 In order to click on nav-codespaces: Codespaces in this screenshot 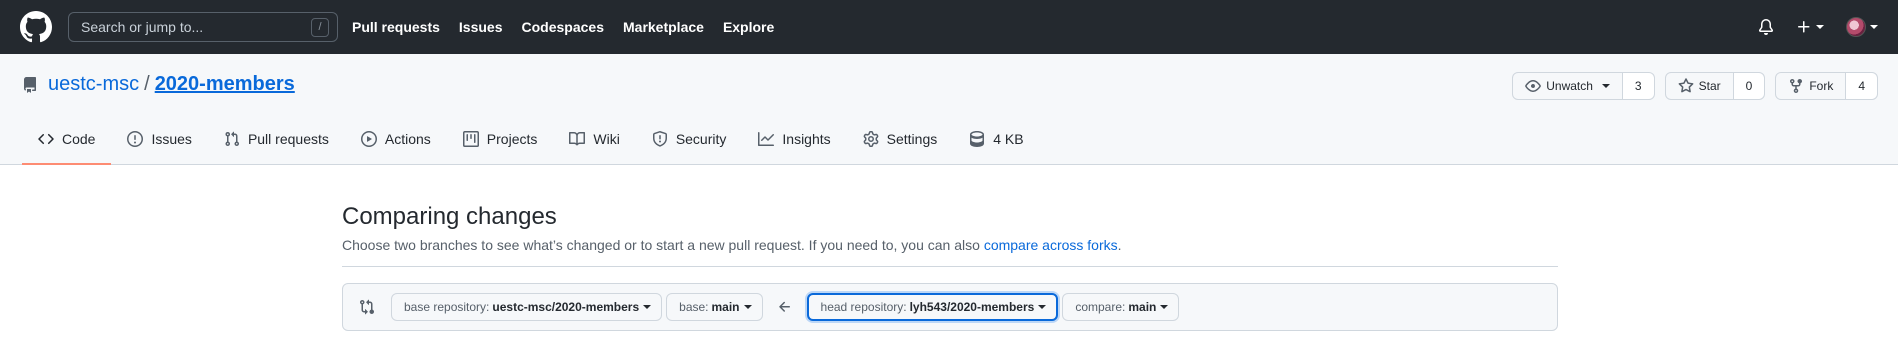, I will do `click(563, 27)`.